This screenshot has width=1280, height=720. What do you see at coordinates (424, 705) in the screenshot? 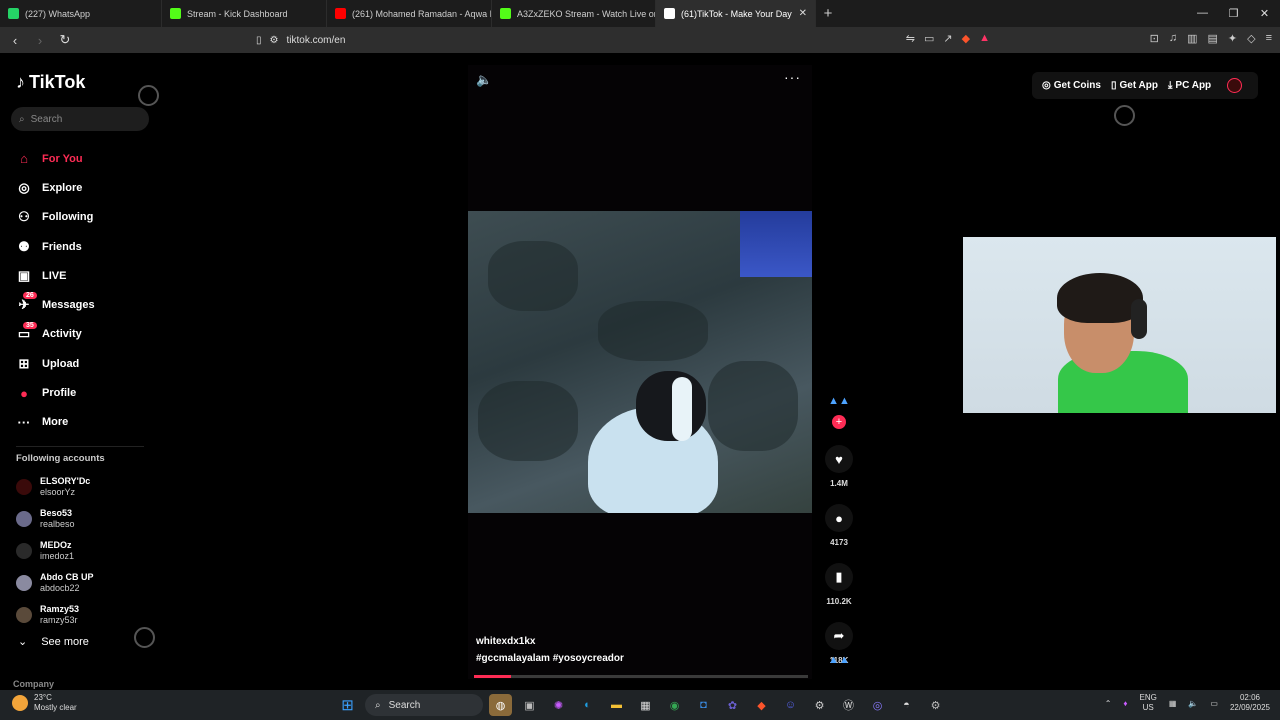
I see `taskbar-search: ⌕ Search` at bounding box center [424, 705].